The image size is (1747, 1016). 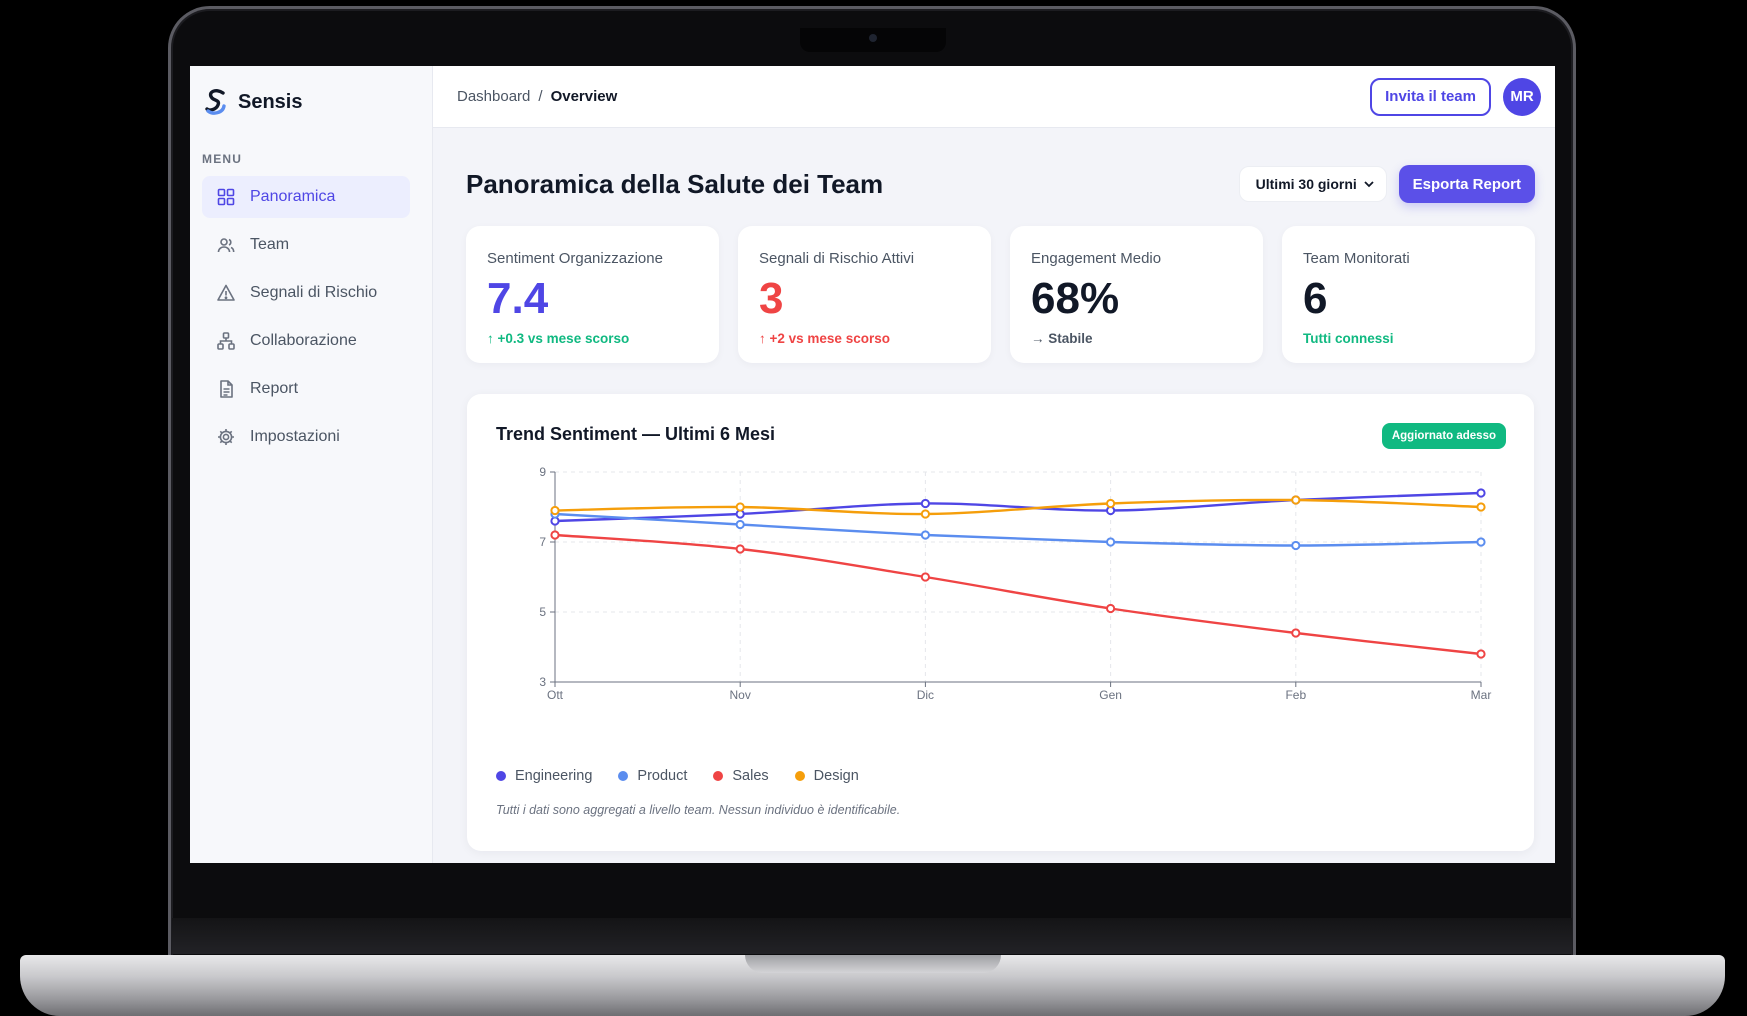 I want to click on document-icon, so click(x=226, y=389).